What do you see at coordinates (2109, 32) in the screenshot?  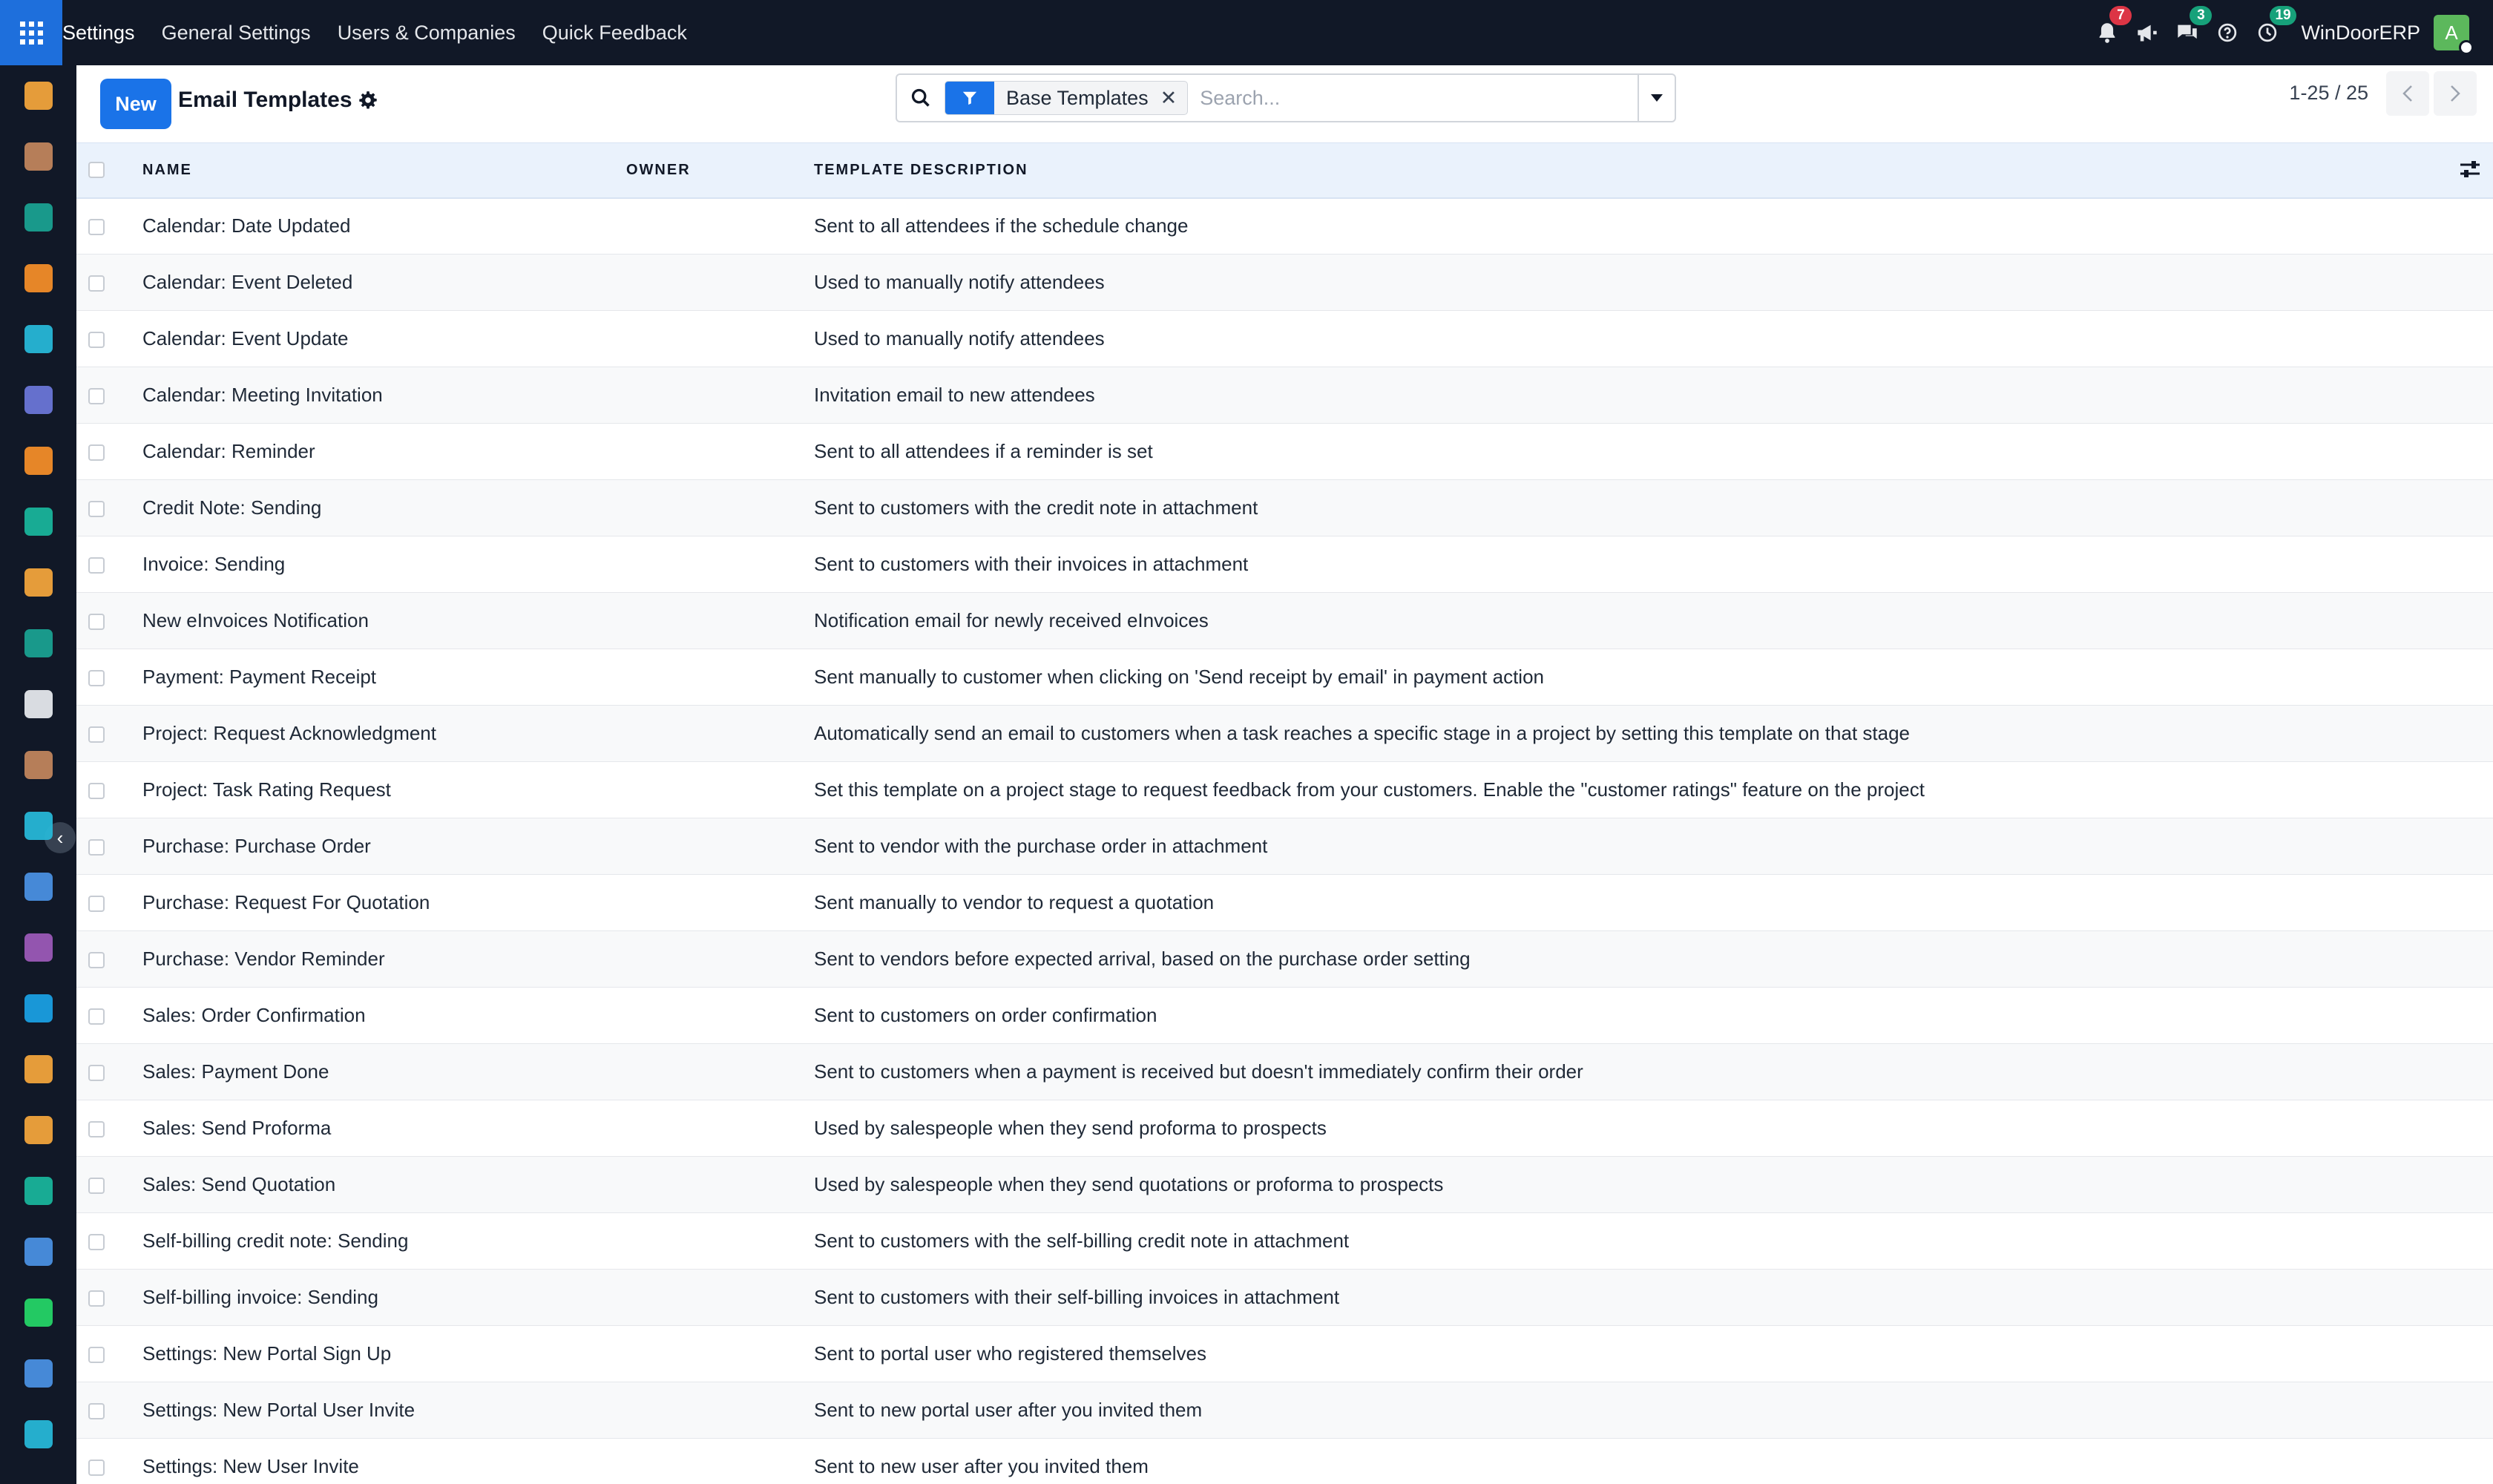 I see `notifications-button: 7` at bounding box center [2109, 32].